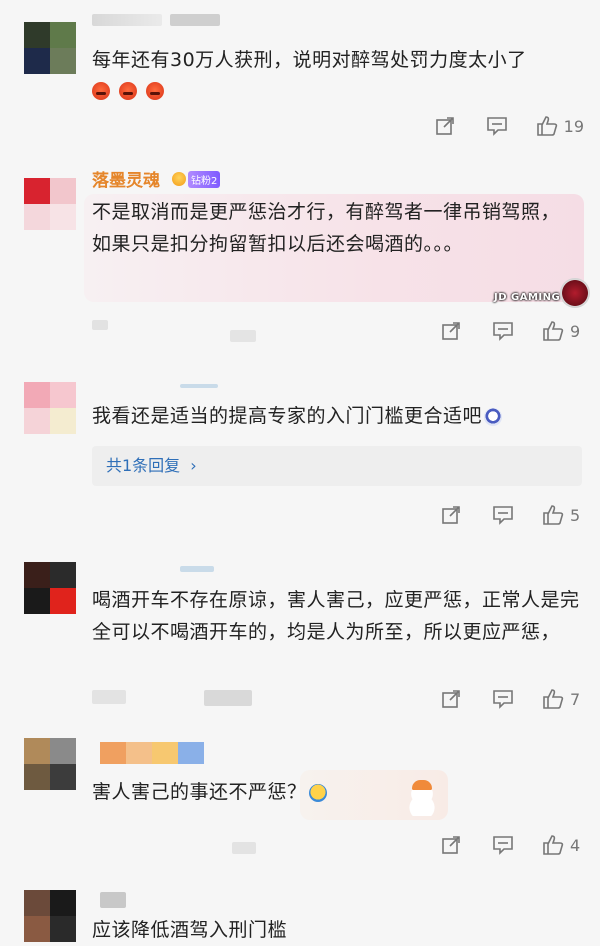  I want to click on reply-thread-link: 共1条回复 ›, so click(337, 466).